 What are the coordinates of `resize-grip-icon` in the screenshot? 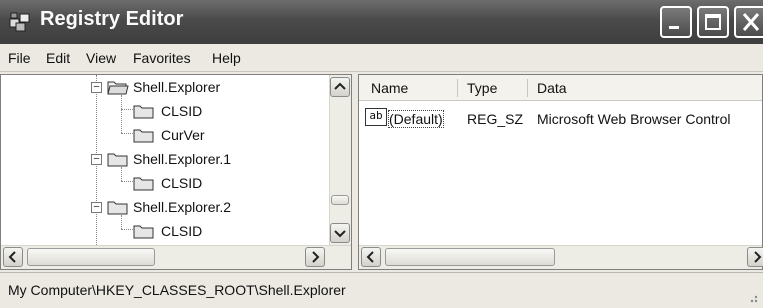 It's located at (752, 297).